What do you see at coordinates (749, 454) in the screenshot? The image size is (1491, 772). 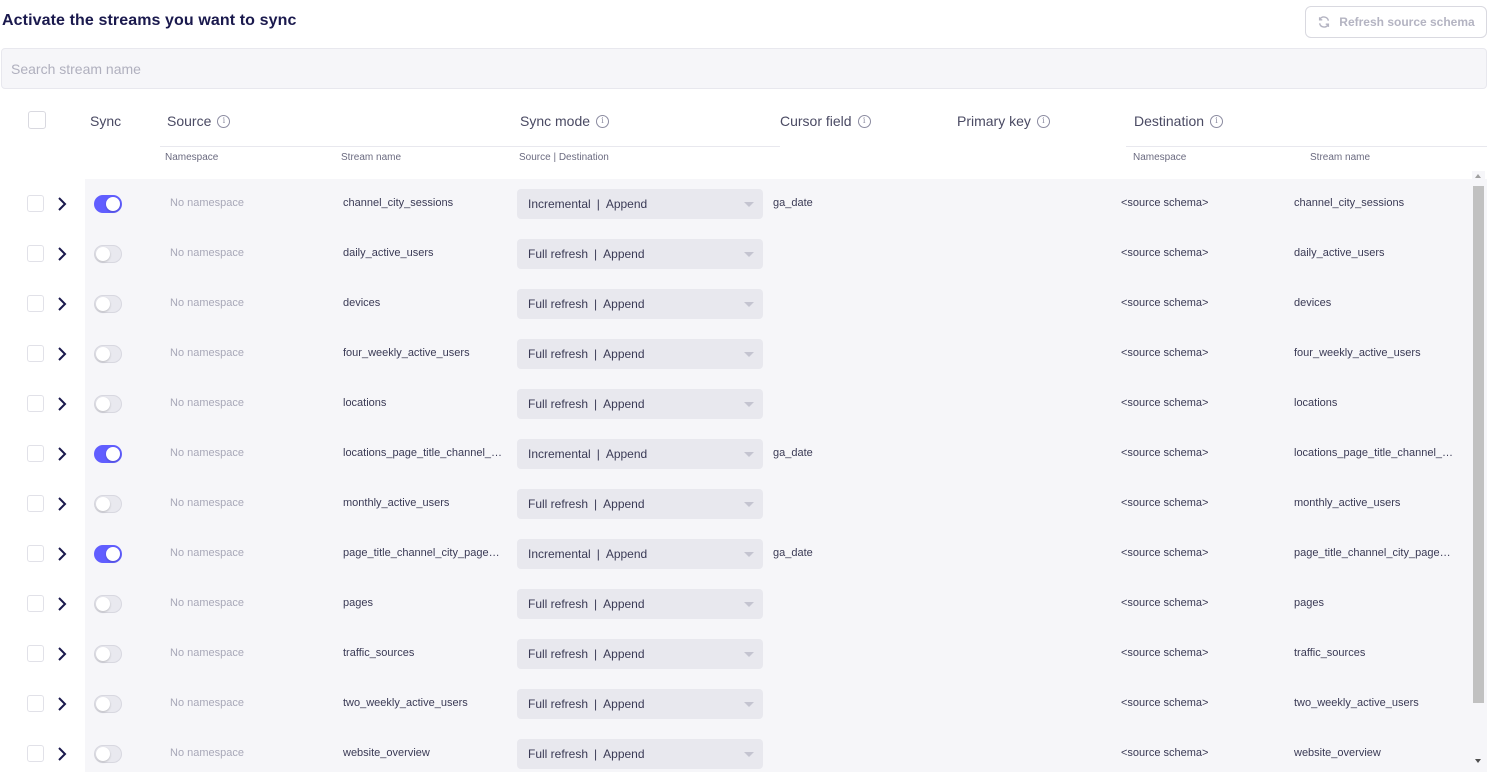 I see `caret-down-icon` at bounding box center [749, 454].